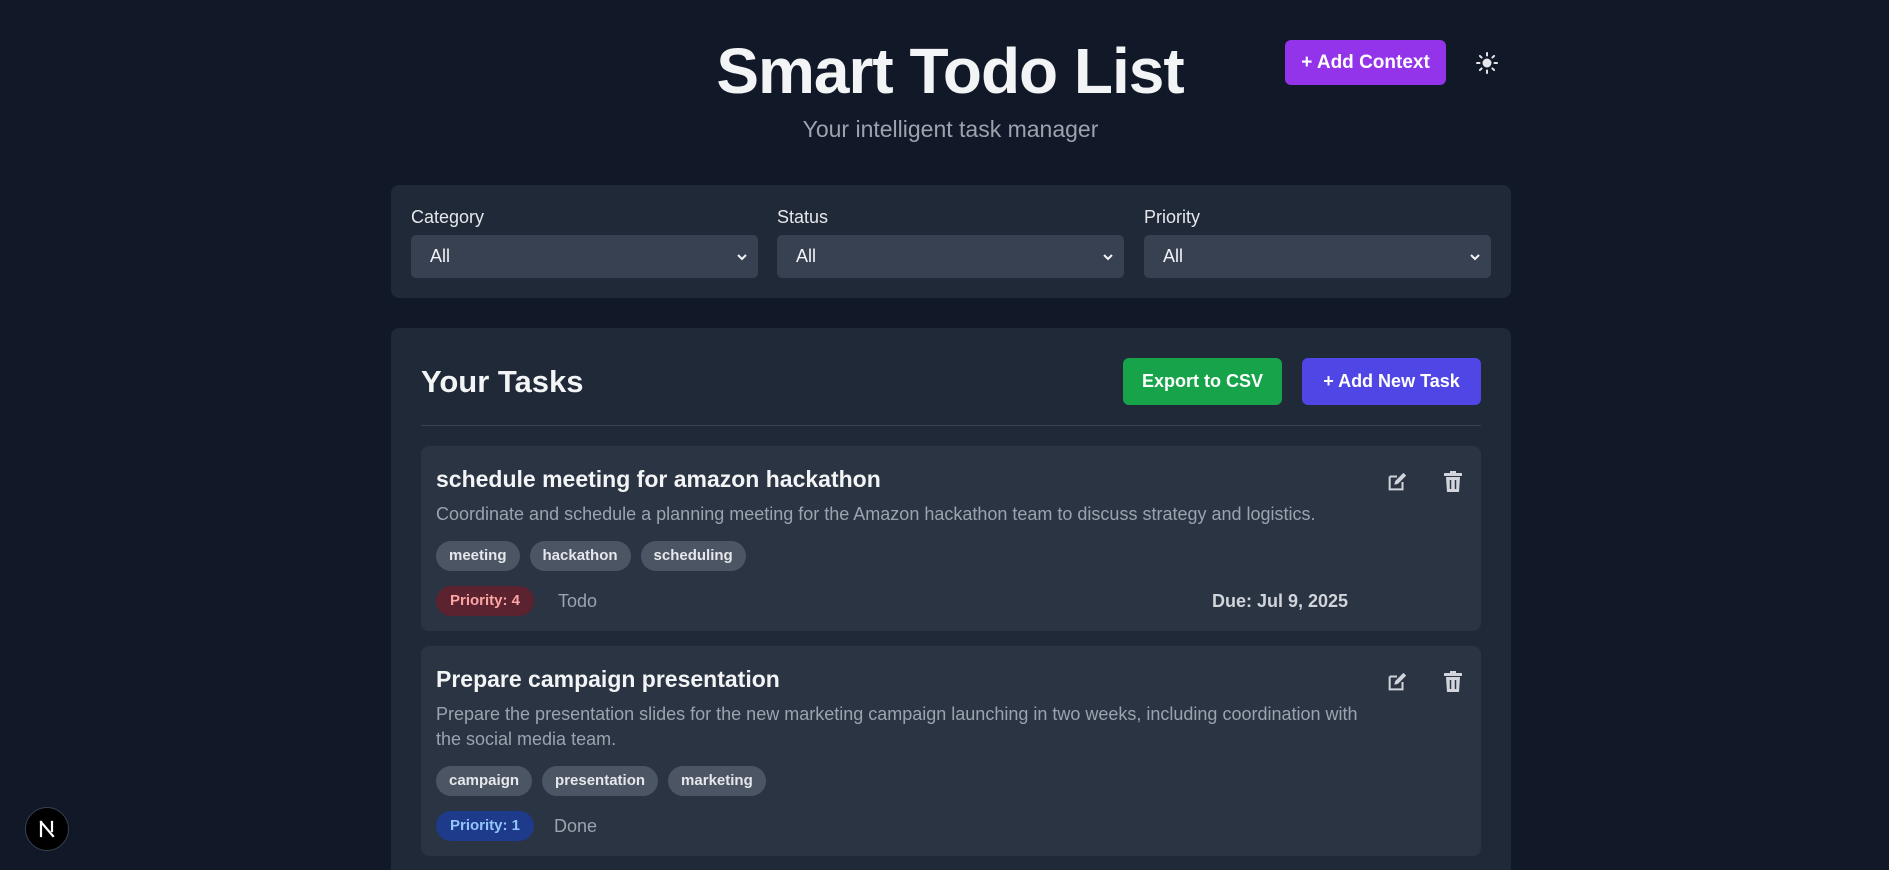 This screenshot has height=870, width=1889. I want to click on tag: hackathon, so click(580, 556).